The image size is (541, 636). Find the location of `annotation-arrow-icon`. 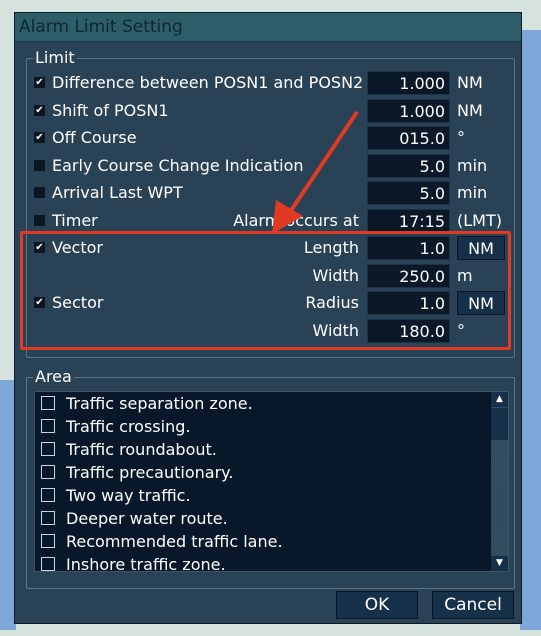

annotation-arrow-icon is located at coordinates (315, 172).